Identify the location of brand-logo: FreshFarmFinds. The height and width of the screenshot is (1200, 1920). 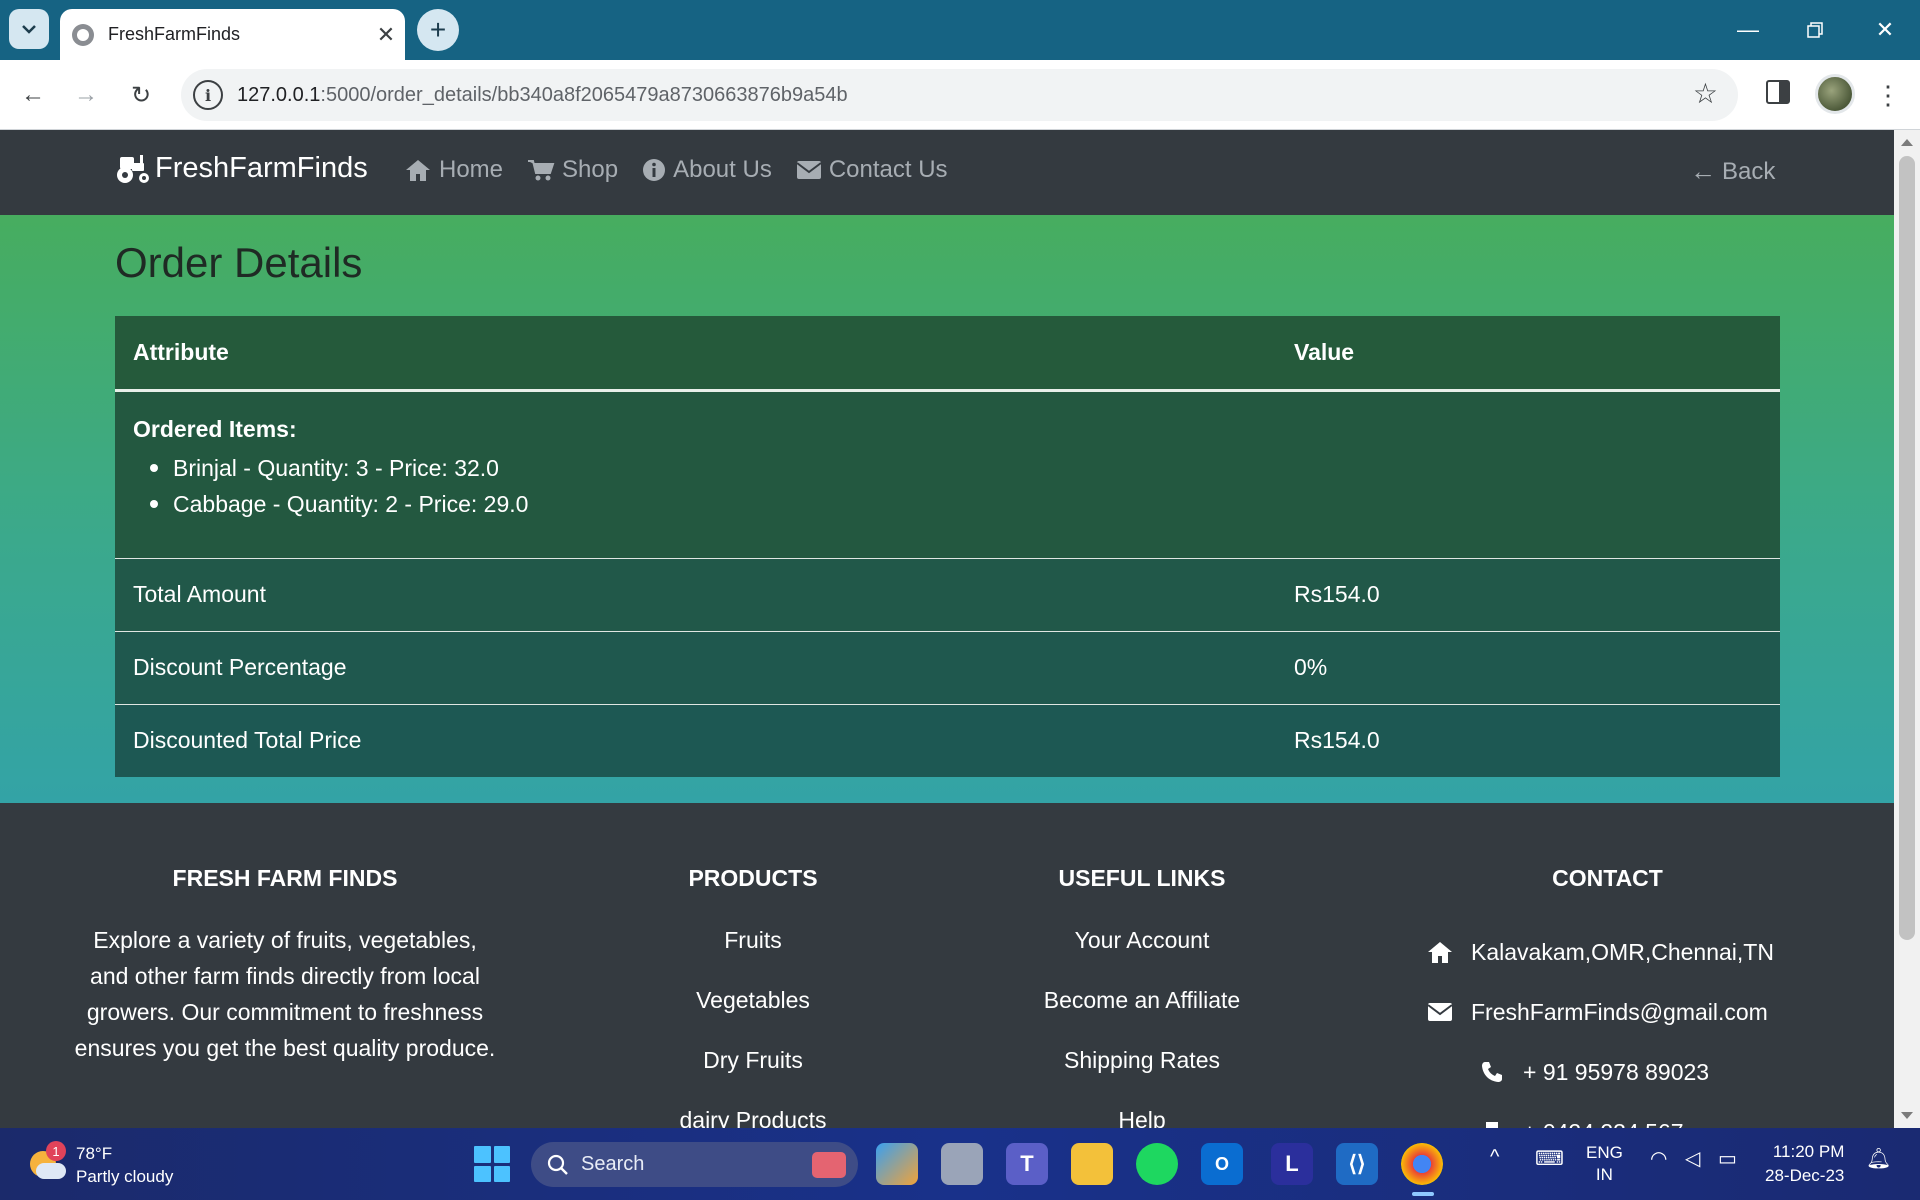
(241, 168).